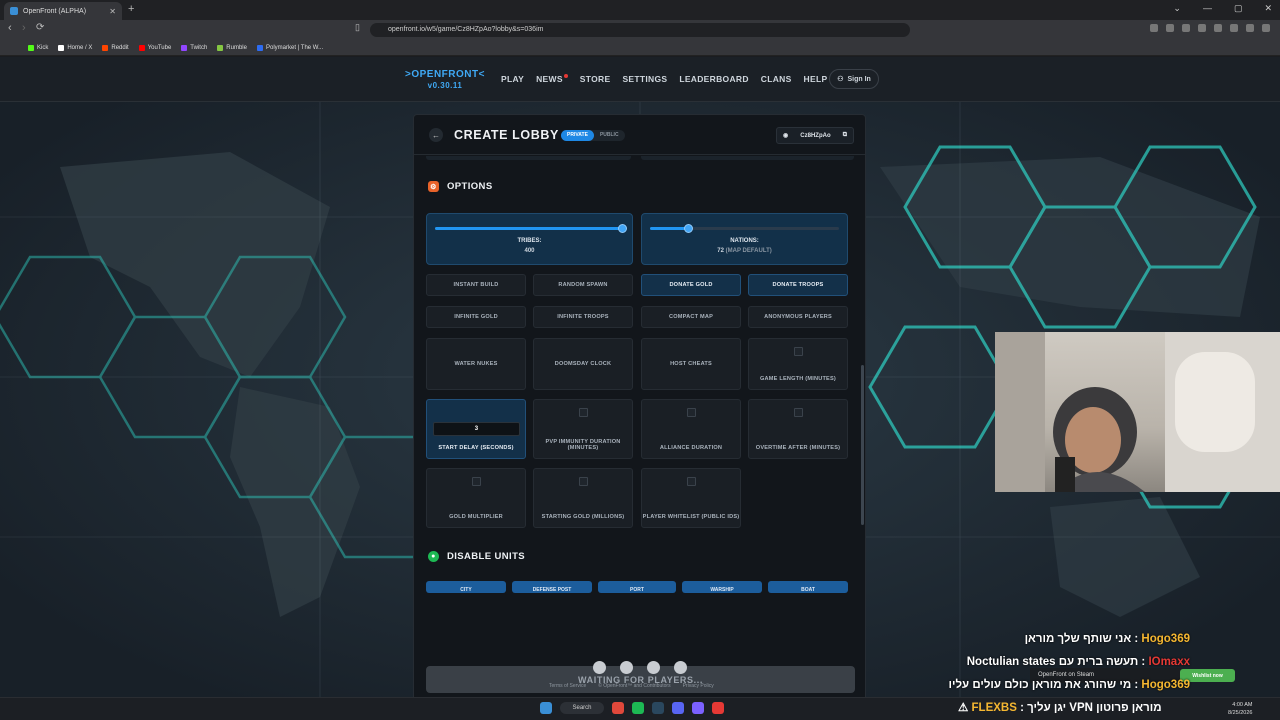  Describe the element at coordinates (529, 239) in the screenshot. I see `tribes-slider-card: TRIBES: 400` at that location.